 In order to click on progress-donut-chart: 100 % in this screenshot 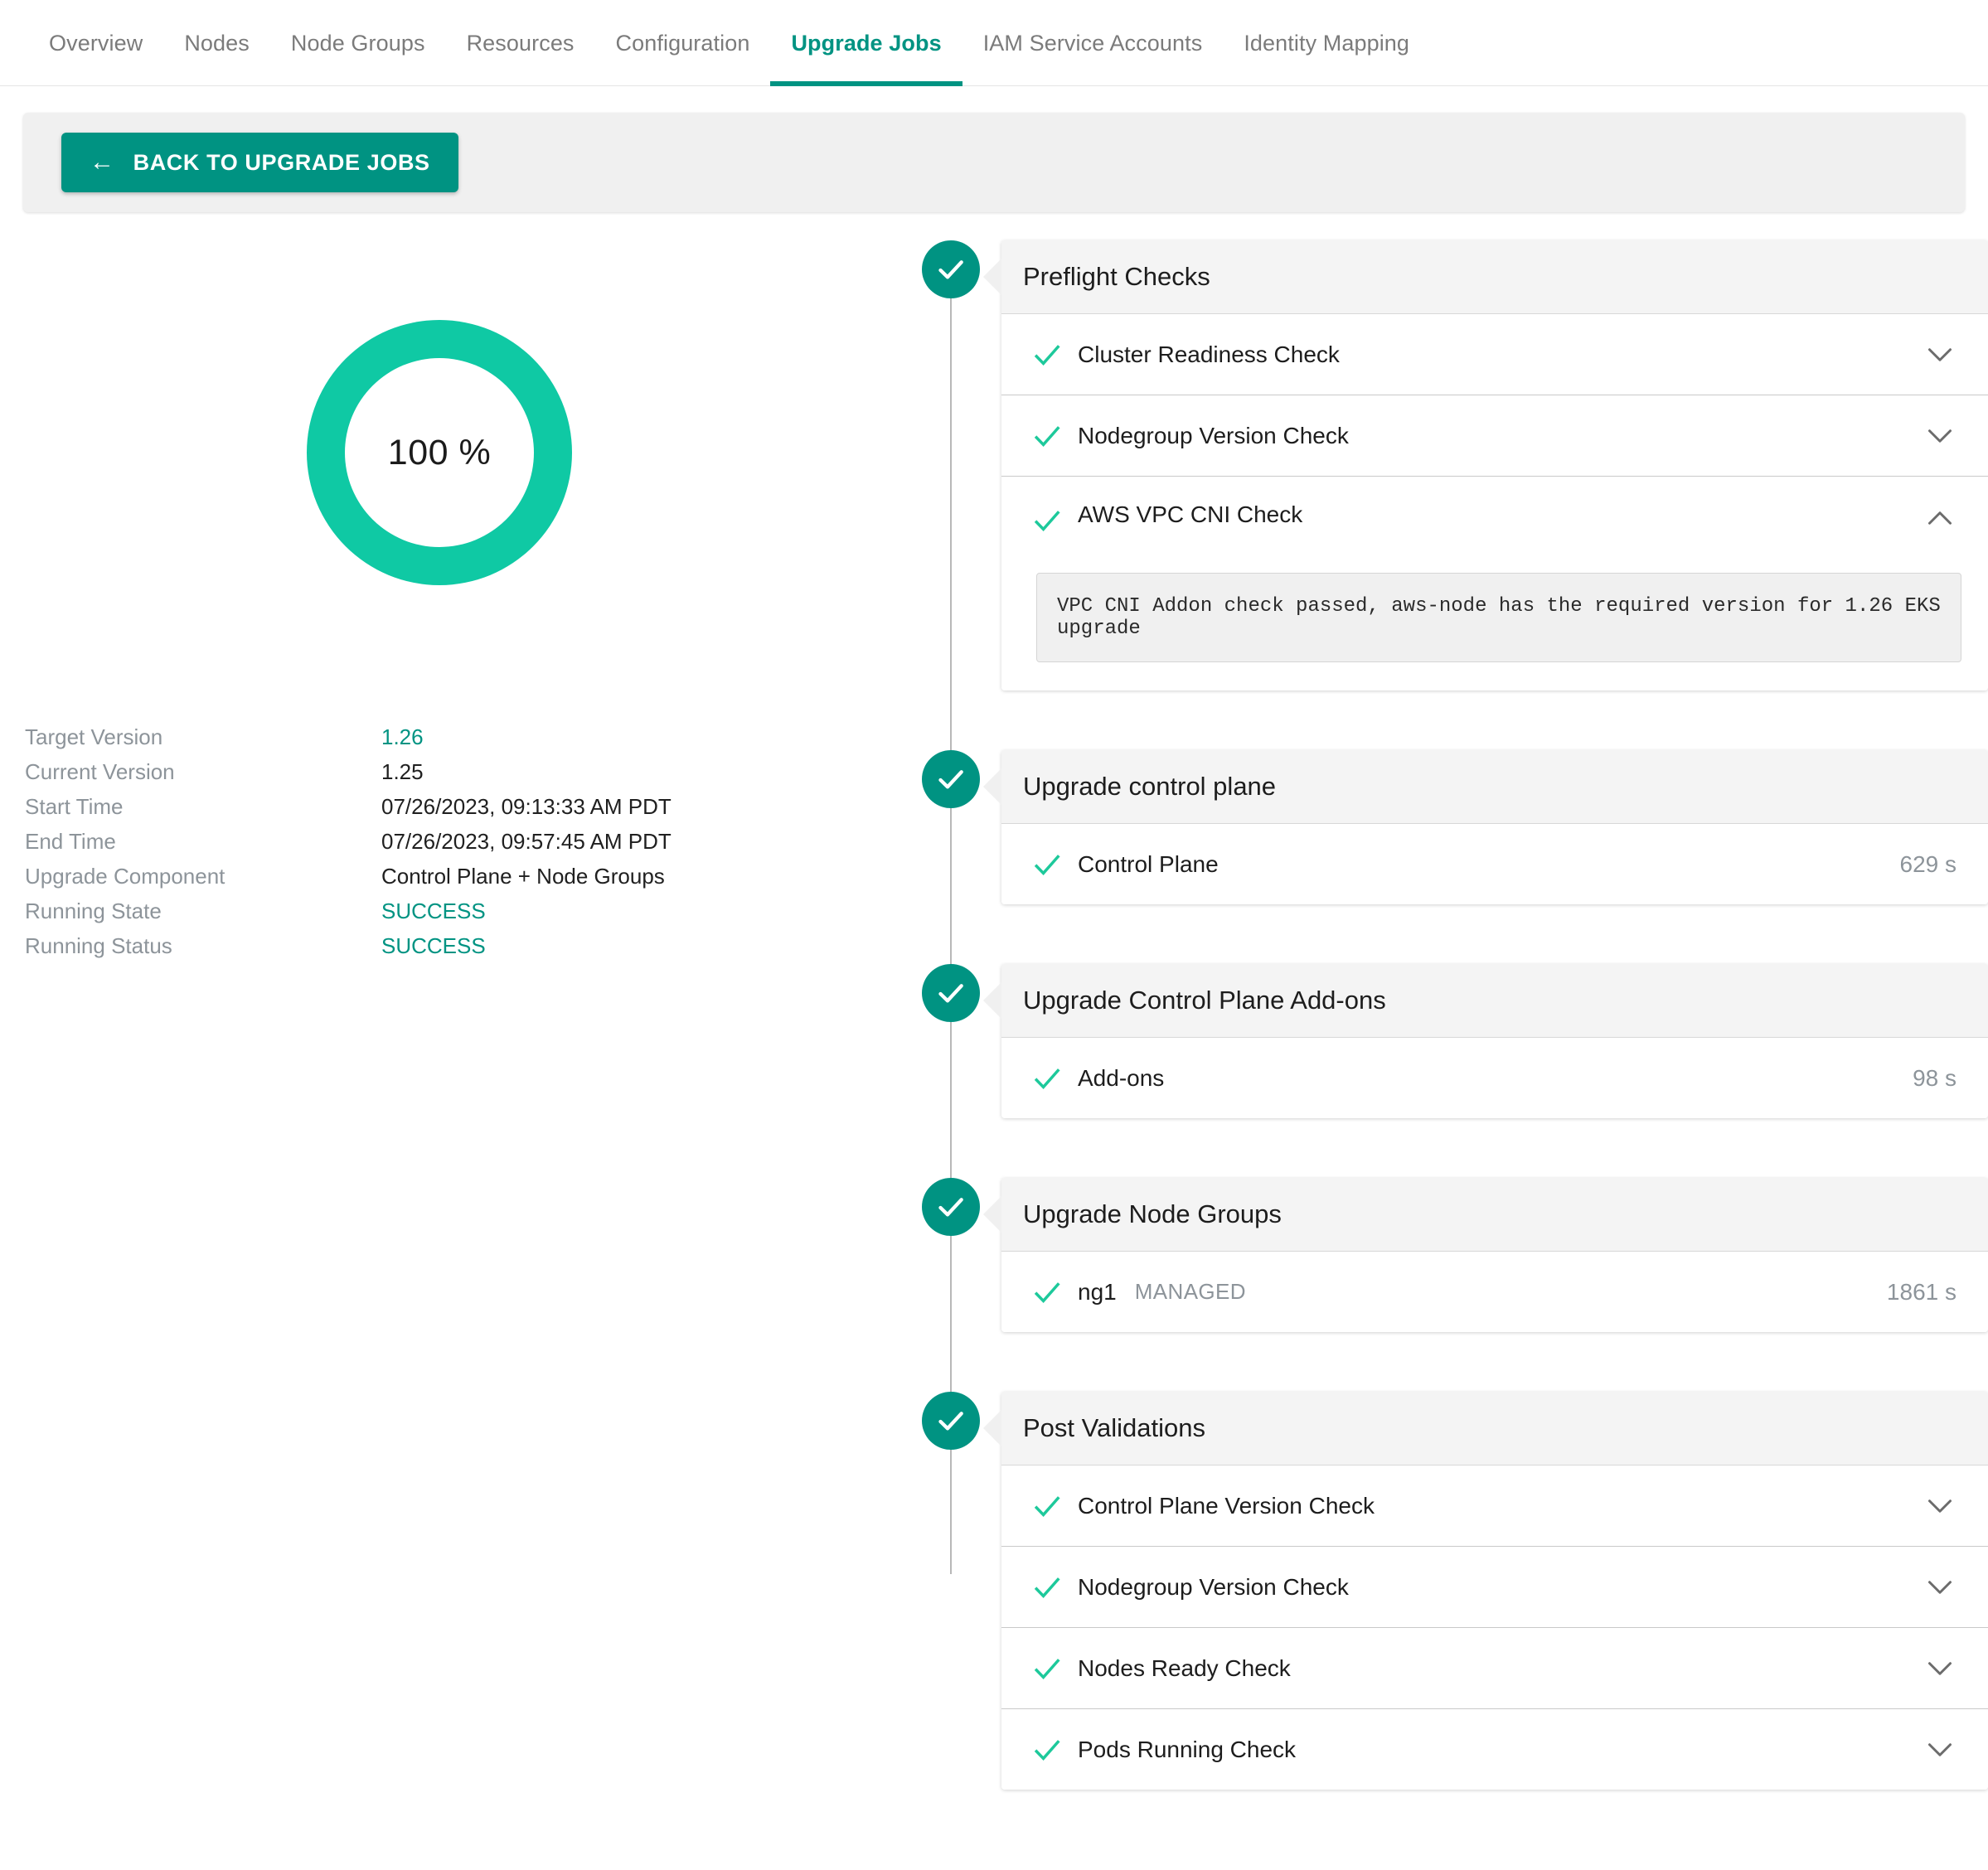, I will do `click(439, 452)`.